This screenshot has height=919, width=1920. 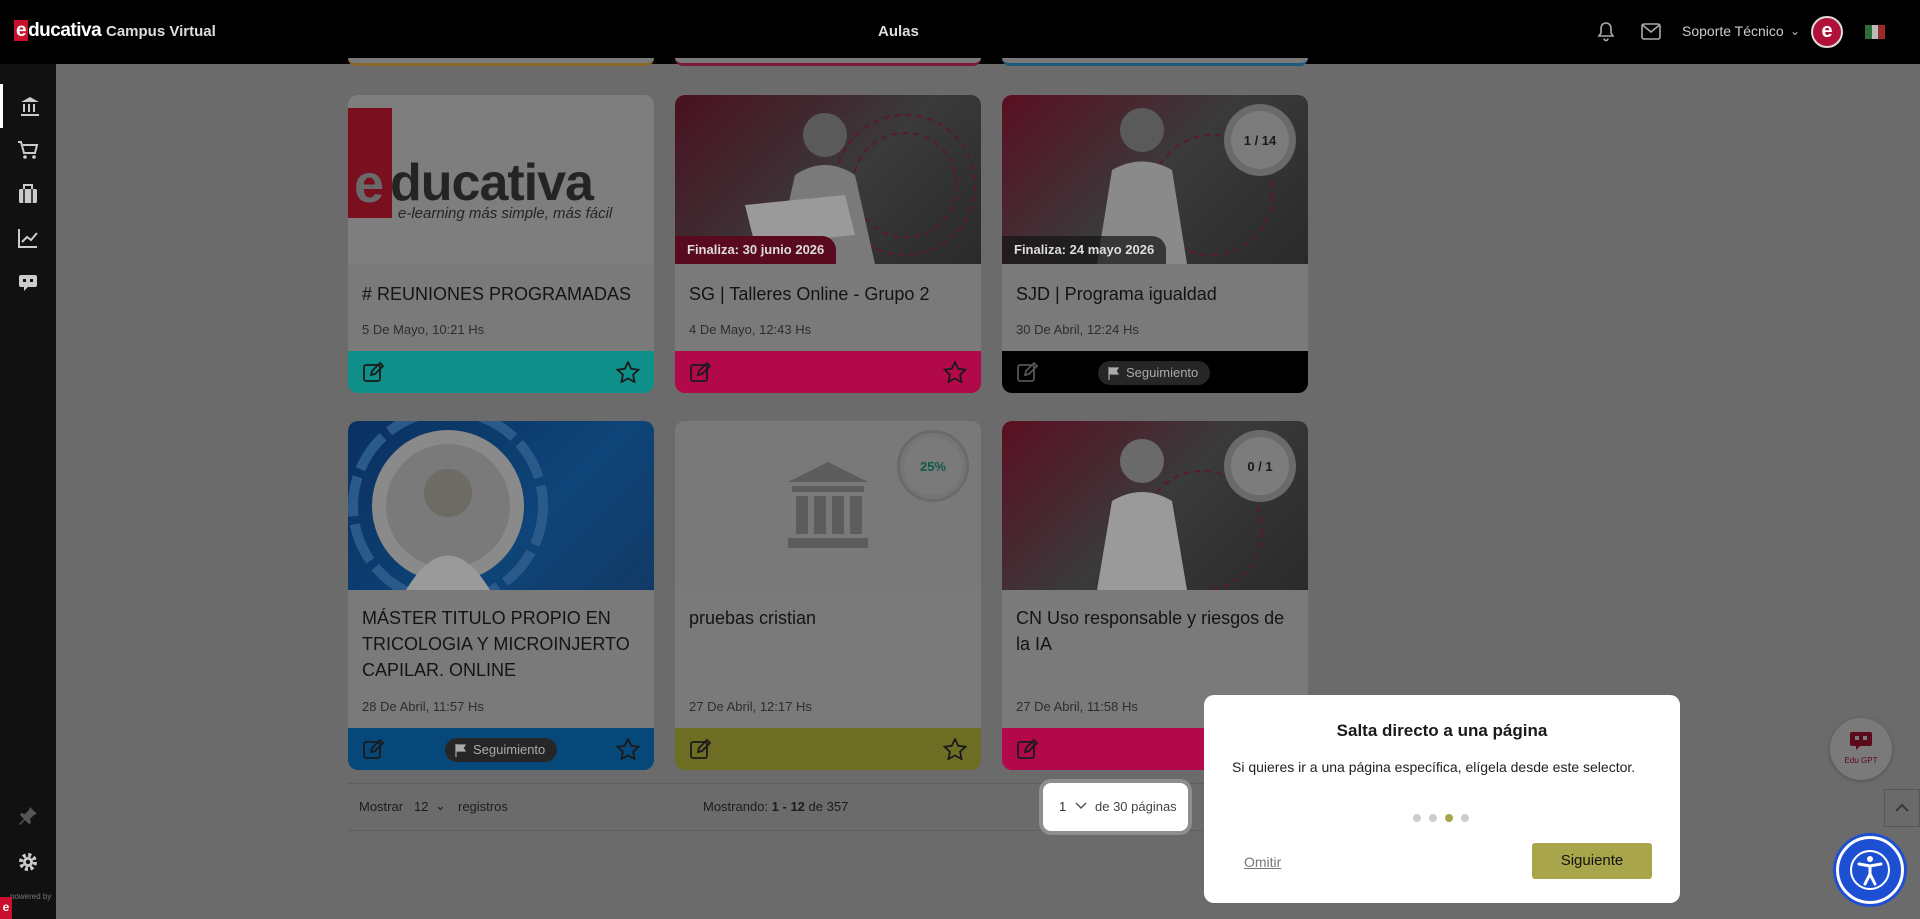 What do you see at coordinates (1081, 805) in the screenshot?
I see `chevron-down-icon` at bounding box center [1081, 805].